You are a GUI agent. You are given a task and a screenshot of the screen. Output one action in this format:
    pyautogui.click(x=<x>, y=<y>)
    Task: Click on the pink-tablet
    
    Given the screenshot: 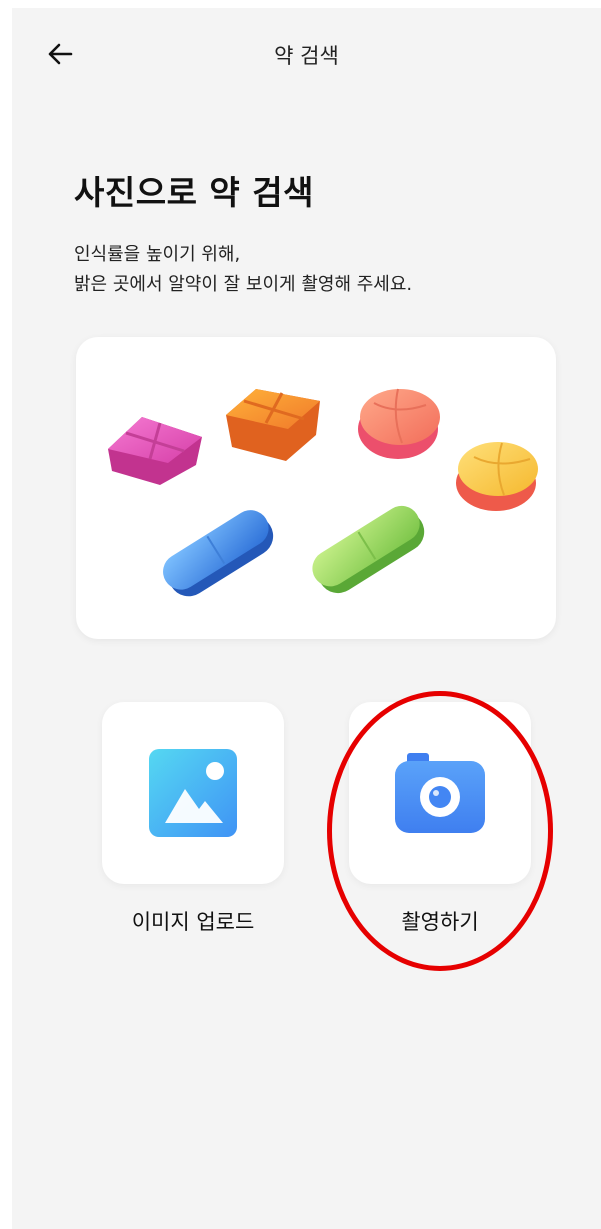 What is the action you would take?
    pyautogui.click(x=155, y=451)
    